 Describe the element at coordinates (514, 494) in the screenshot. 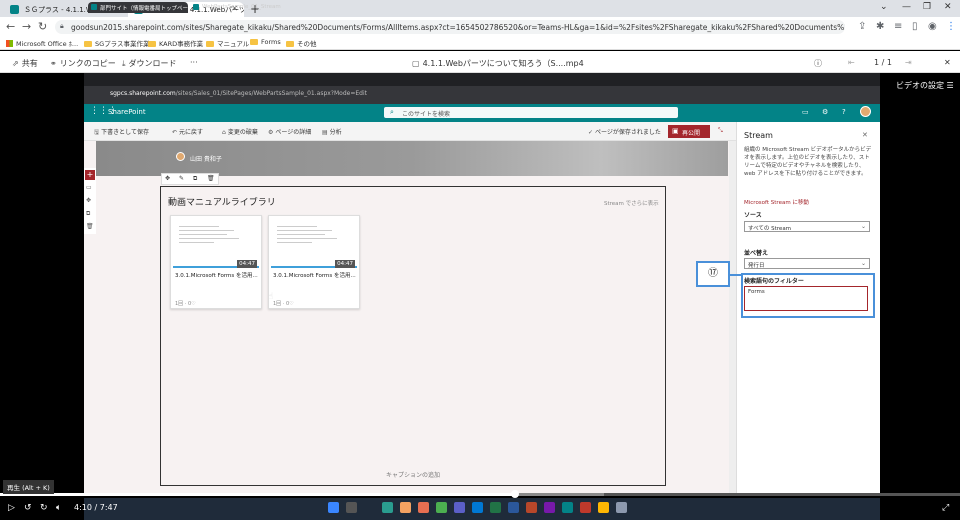

I see `progress-handle` at that location.